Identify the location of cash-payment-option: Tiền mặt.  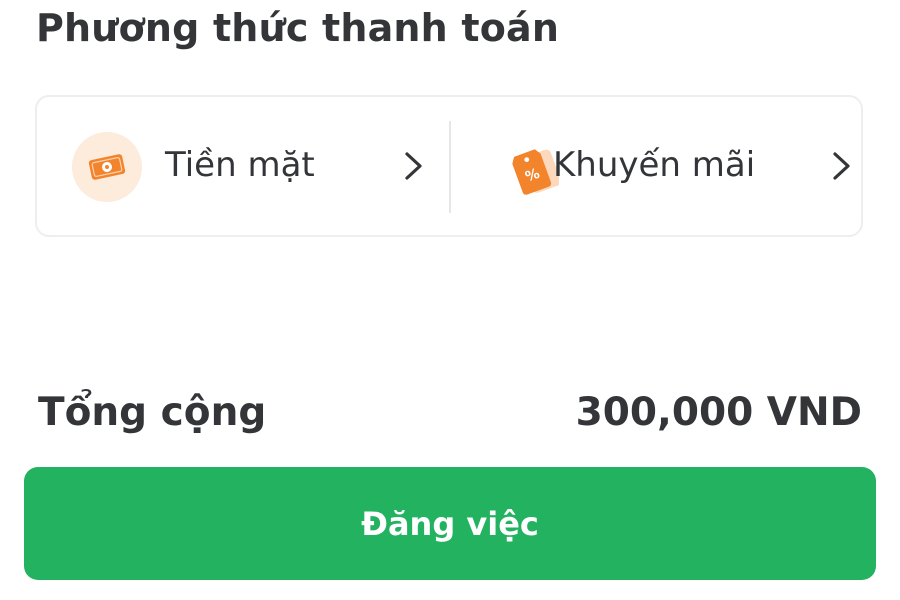
(243, 166).